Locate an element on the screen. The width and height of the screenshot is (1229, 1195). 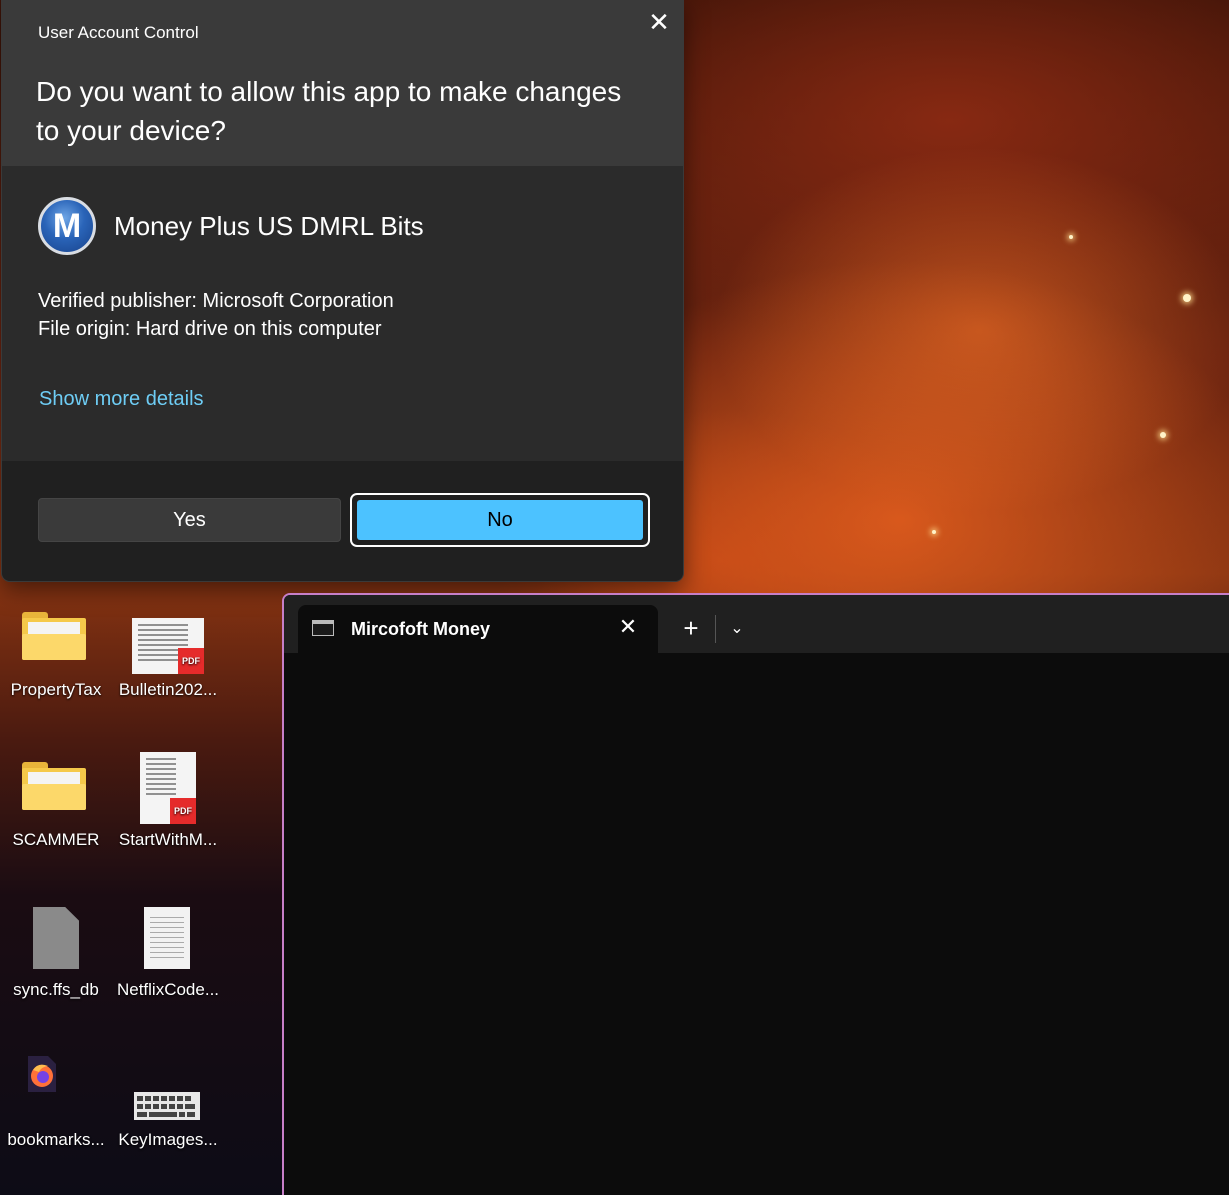
yes-button: Yes is located at coordinates (189, 520).